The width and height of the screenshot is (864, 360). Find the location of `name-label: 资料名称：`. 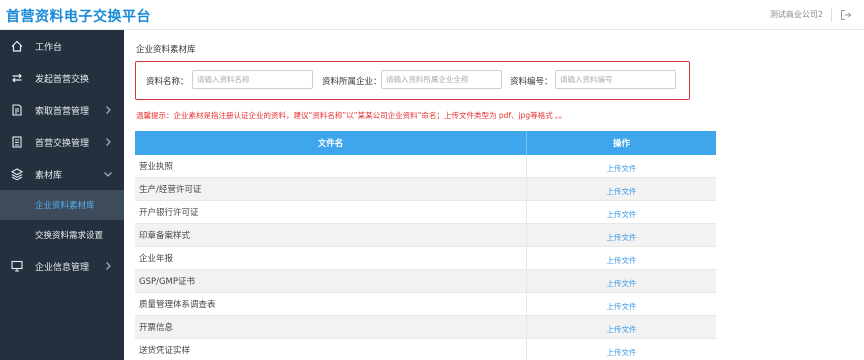

name-label: 资料名称： is located at coordinates (167, 82).